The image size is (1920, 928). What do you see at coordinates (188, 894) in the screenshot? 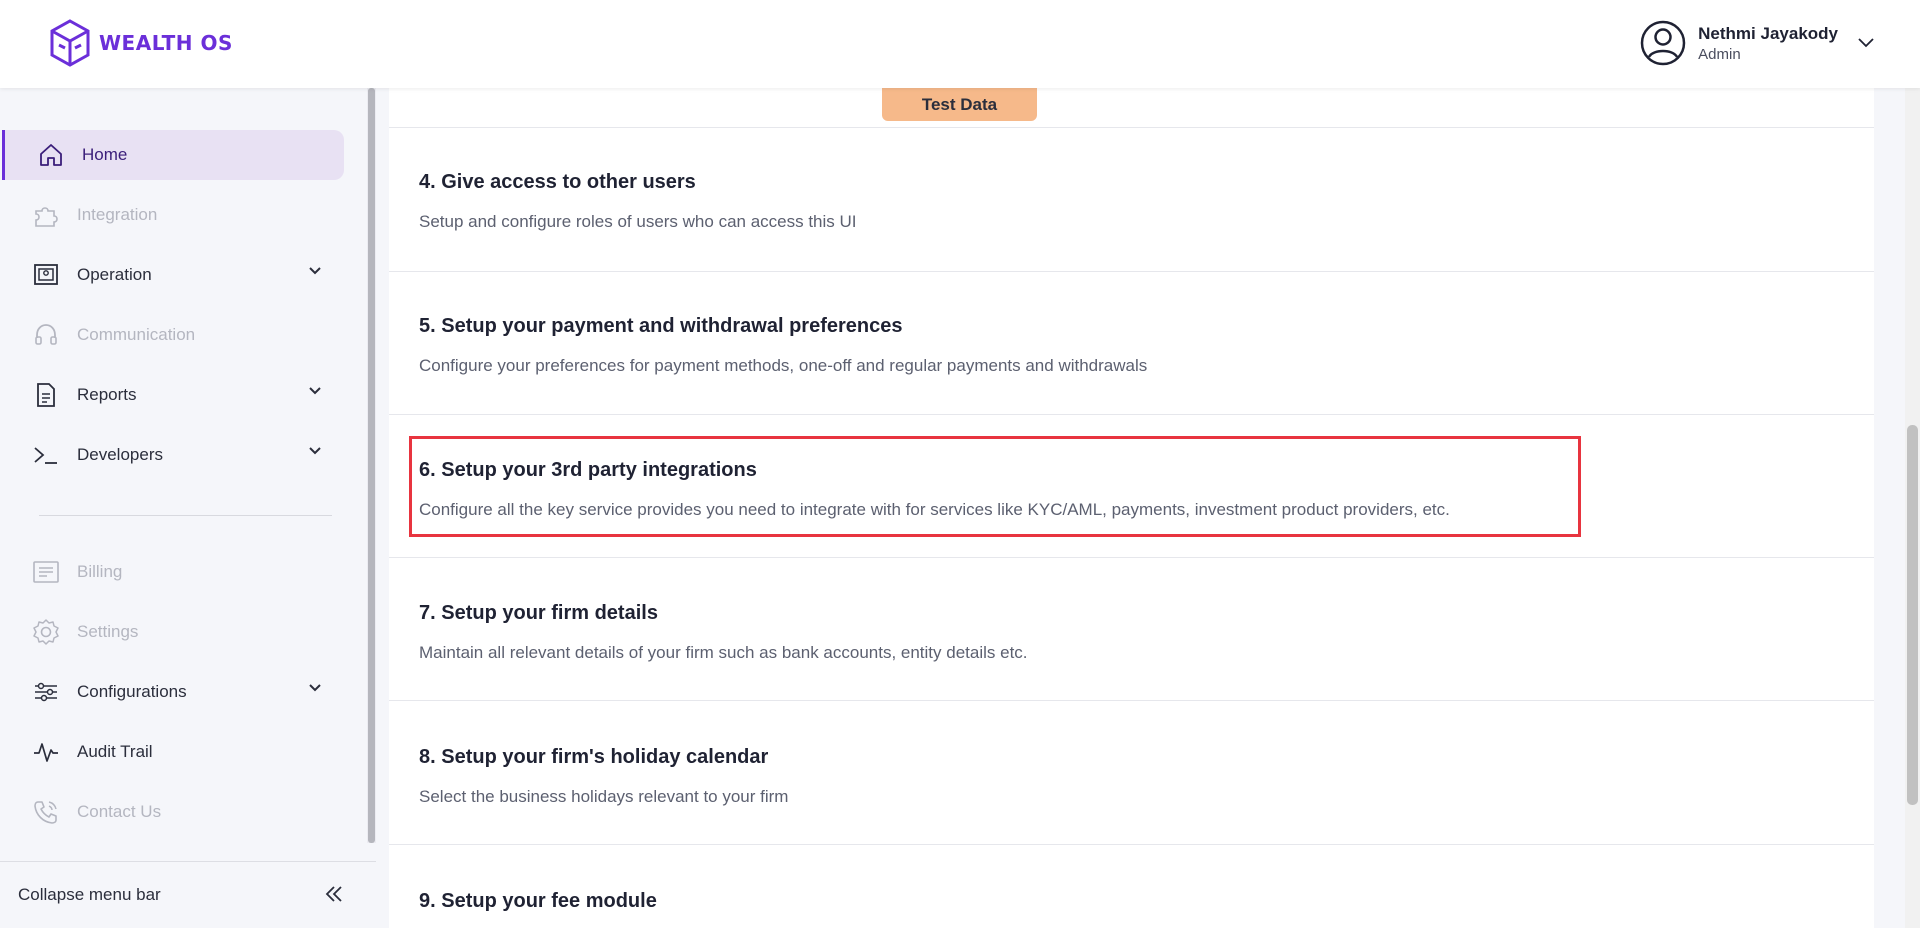
I see `collapse-menu-bar: Collapse menu bar` at bounding box center [188, 894].